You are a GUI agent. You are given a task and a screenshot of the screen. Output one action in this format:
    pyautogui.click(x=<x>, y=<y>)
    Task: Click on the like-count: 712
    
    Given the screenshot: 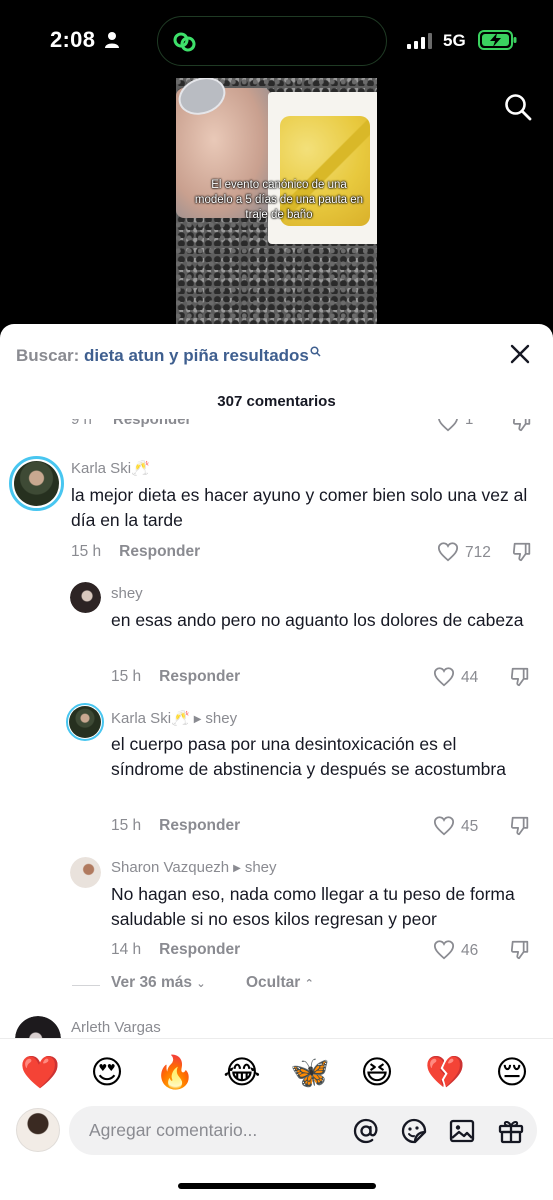 What is the action you would take?
    pyautogui.click(x=478, y=552)
    